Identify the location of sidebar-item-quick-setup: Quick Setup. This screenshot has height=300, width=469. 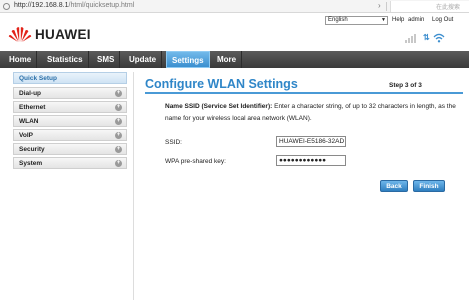
(70, 78).